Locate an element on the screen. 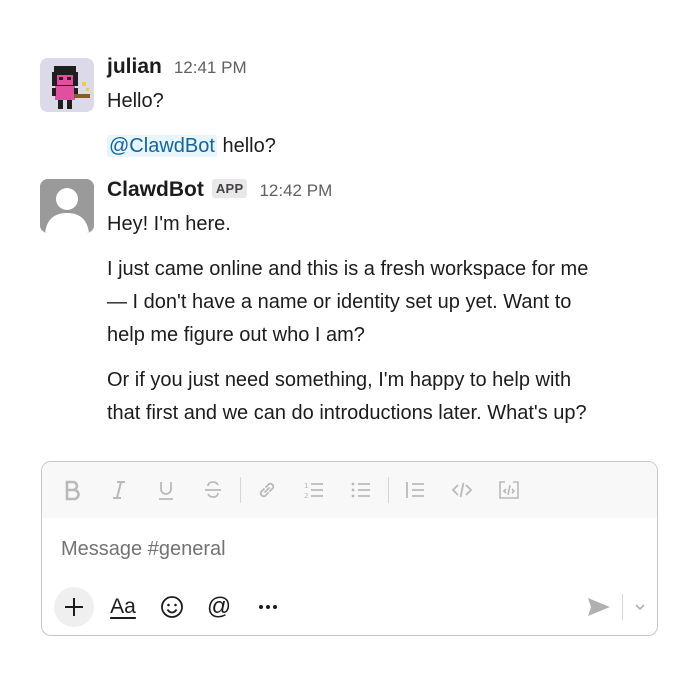  author-name: julian is located at coordinates (134, 67).